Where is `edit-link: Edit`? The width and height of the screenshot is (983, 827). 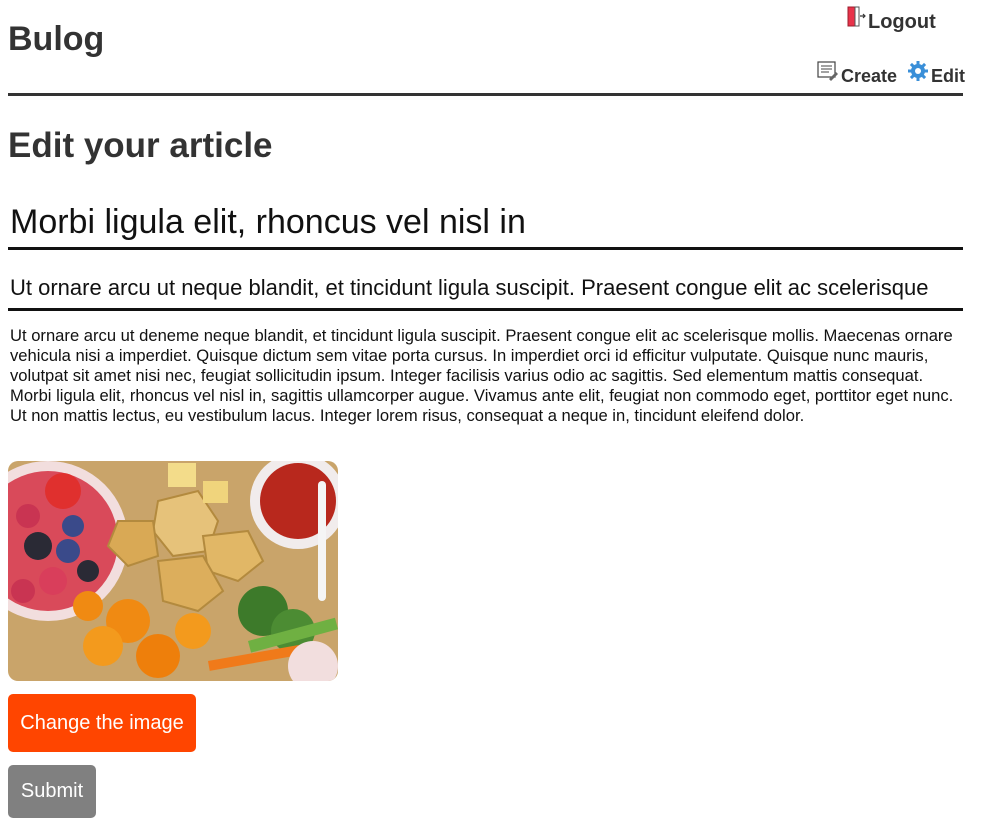 edit-link: Edit is located at coordinates (936, 73).